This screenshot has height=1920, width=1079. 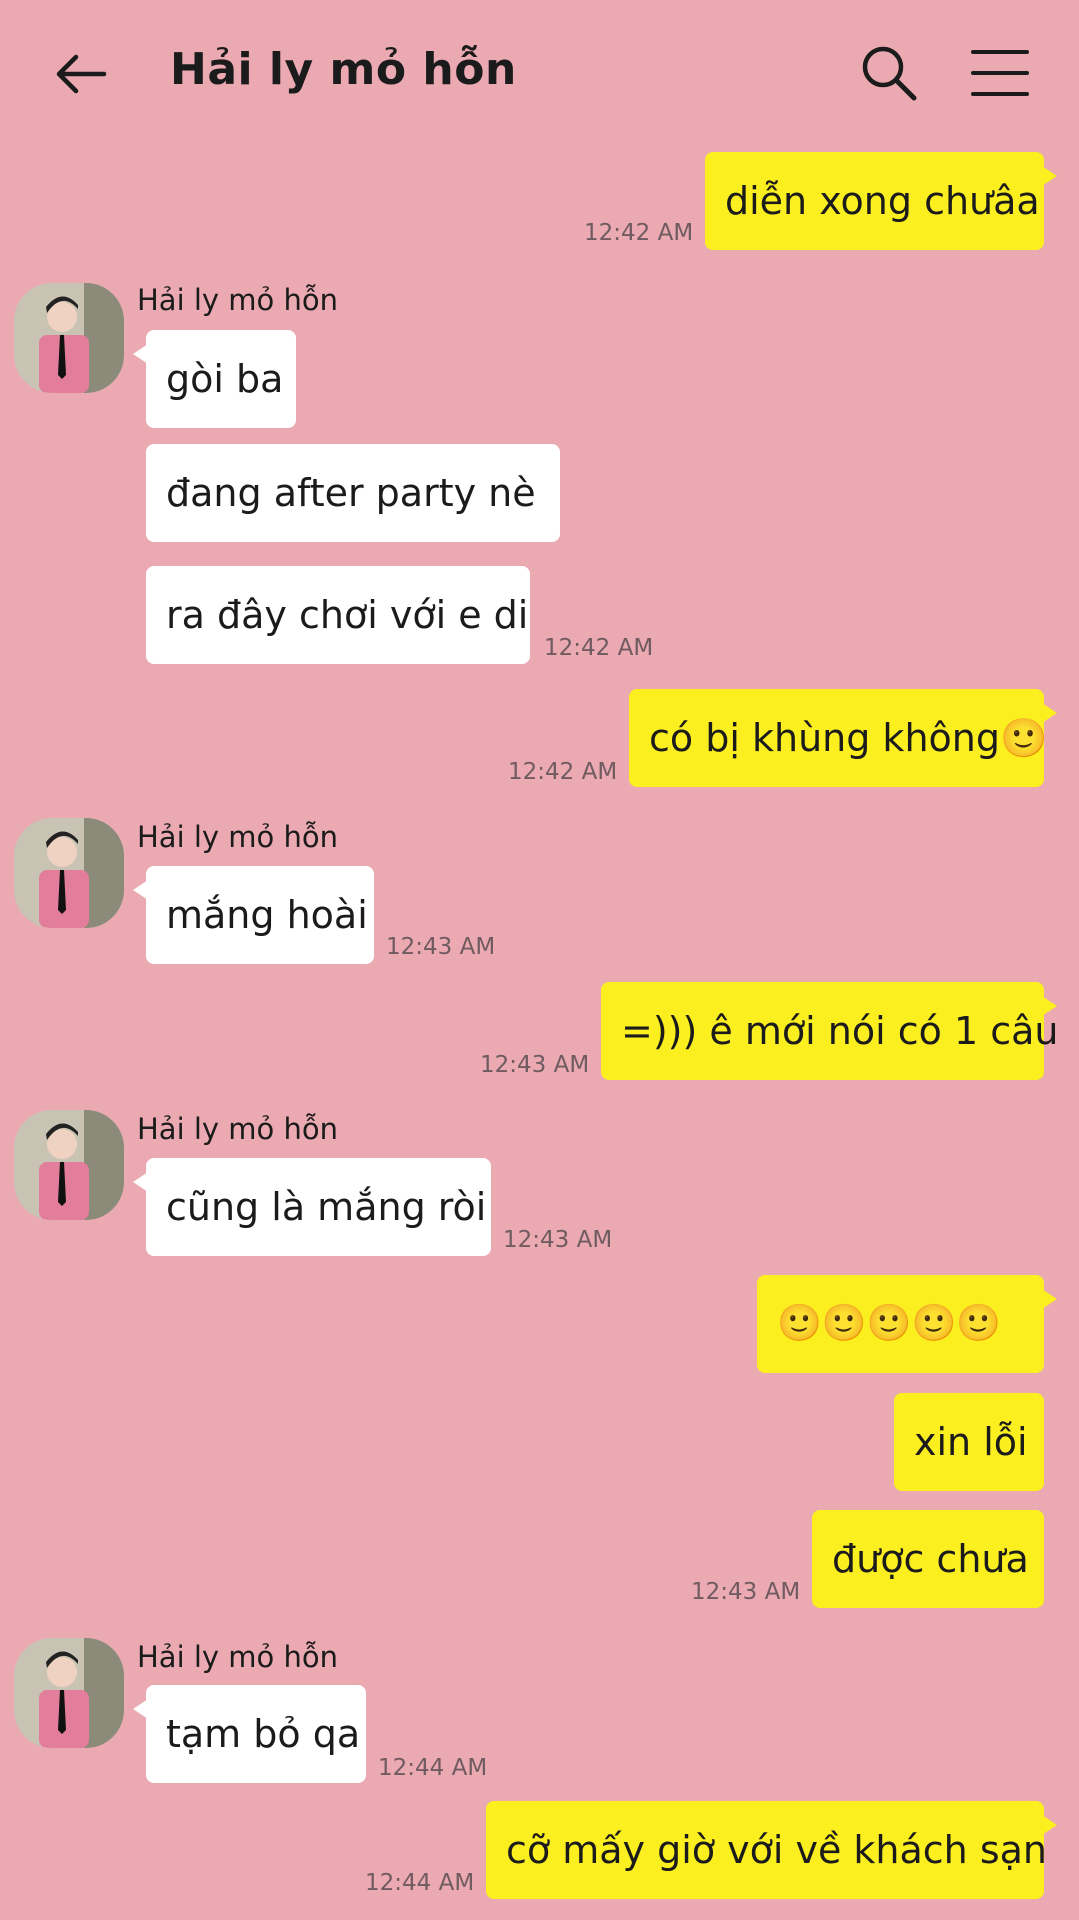 What do you see at coordinates (312, 1207) in the screenshot?
I see `incoming-message: cũng là mắng ròi` at bounding box center [312, 1207].